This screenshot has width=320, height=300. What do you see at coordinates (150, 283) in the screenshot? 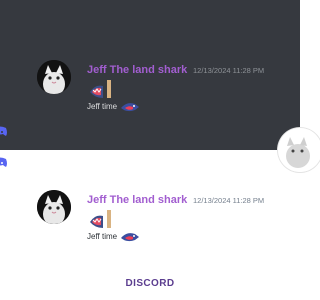
I see `brand-logo: DISCORD` at bounding box center [150, 283].